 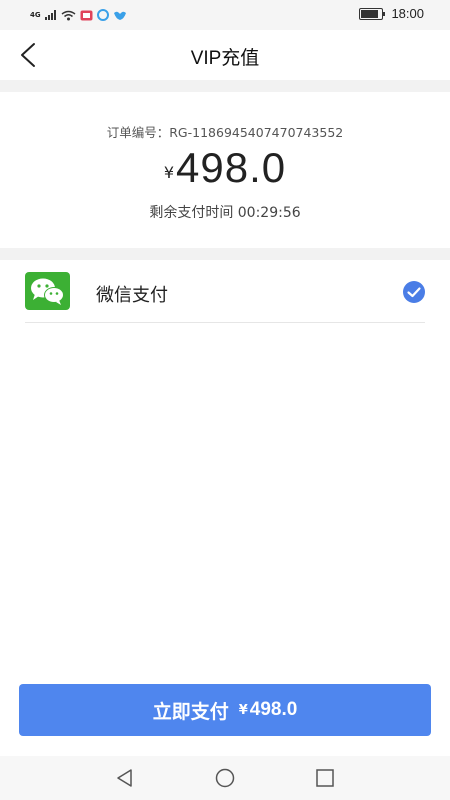 What do you see at coordinates (132, 295) in the screenshot?
I see `payment-method-label: 微信支付` at bounding box center [132, 295].